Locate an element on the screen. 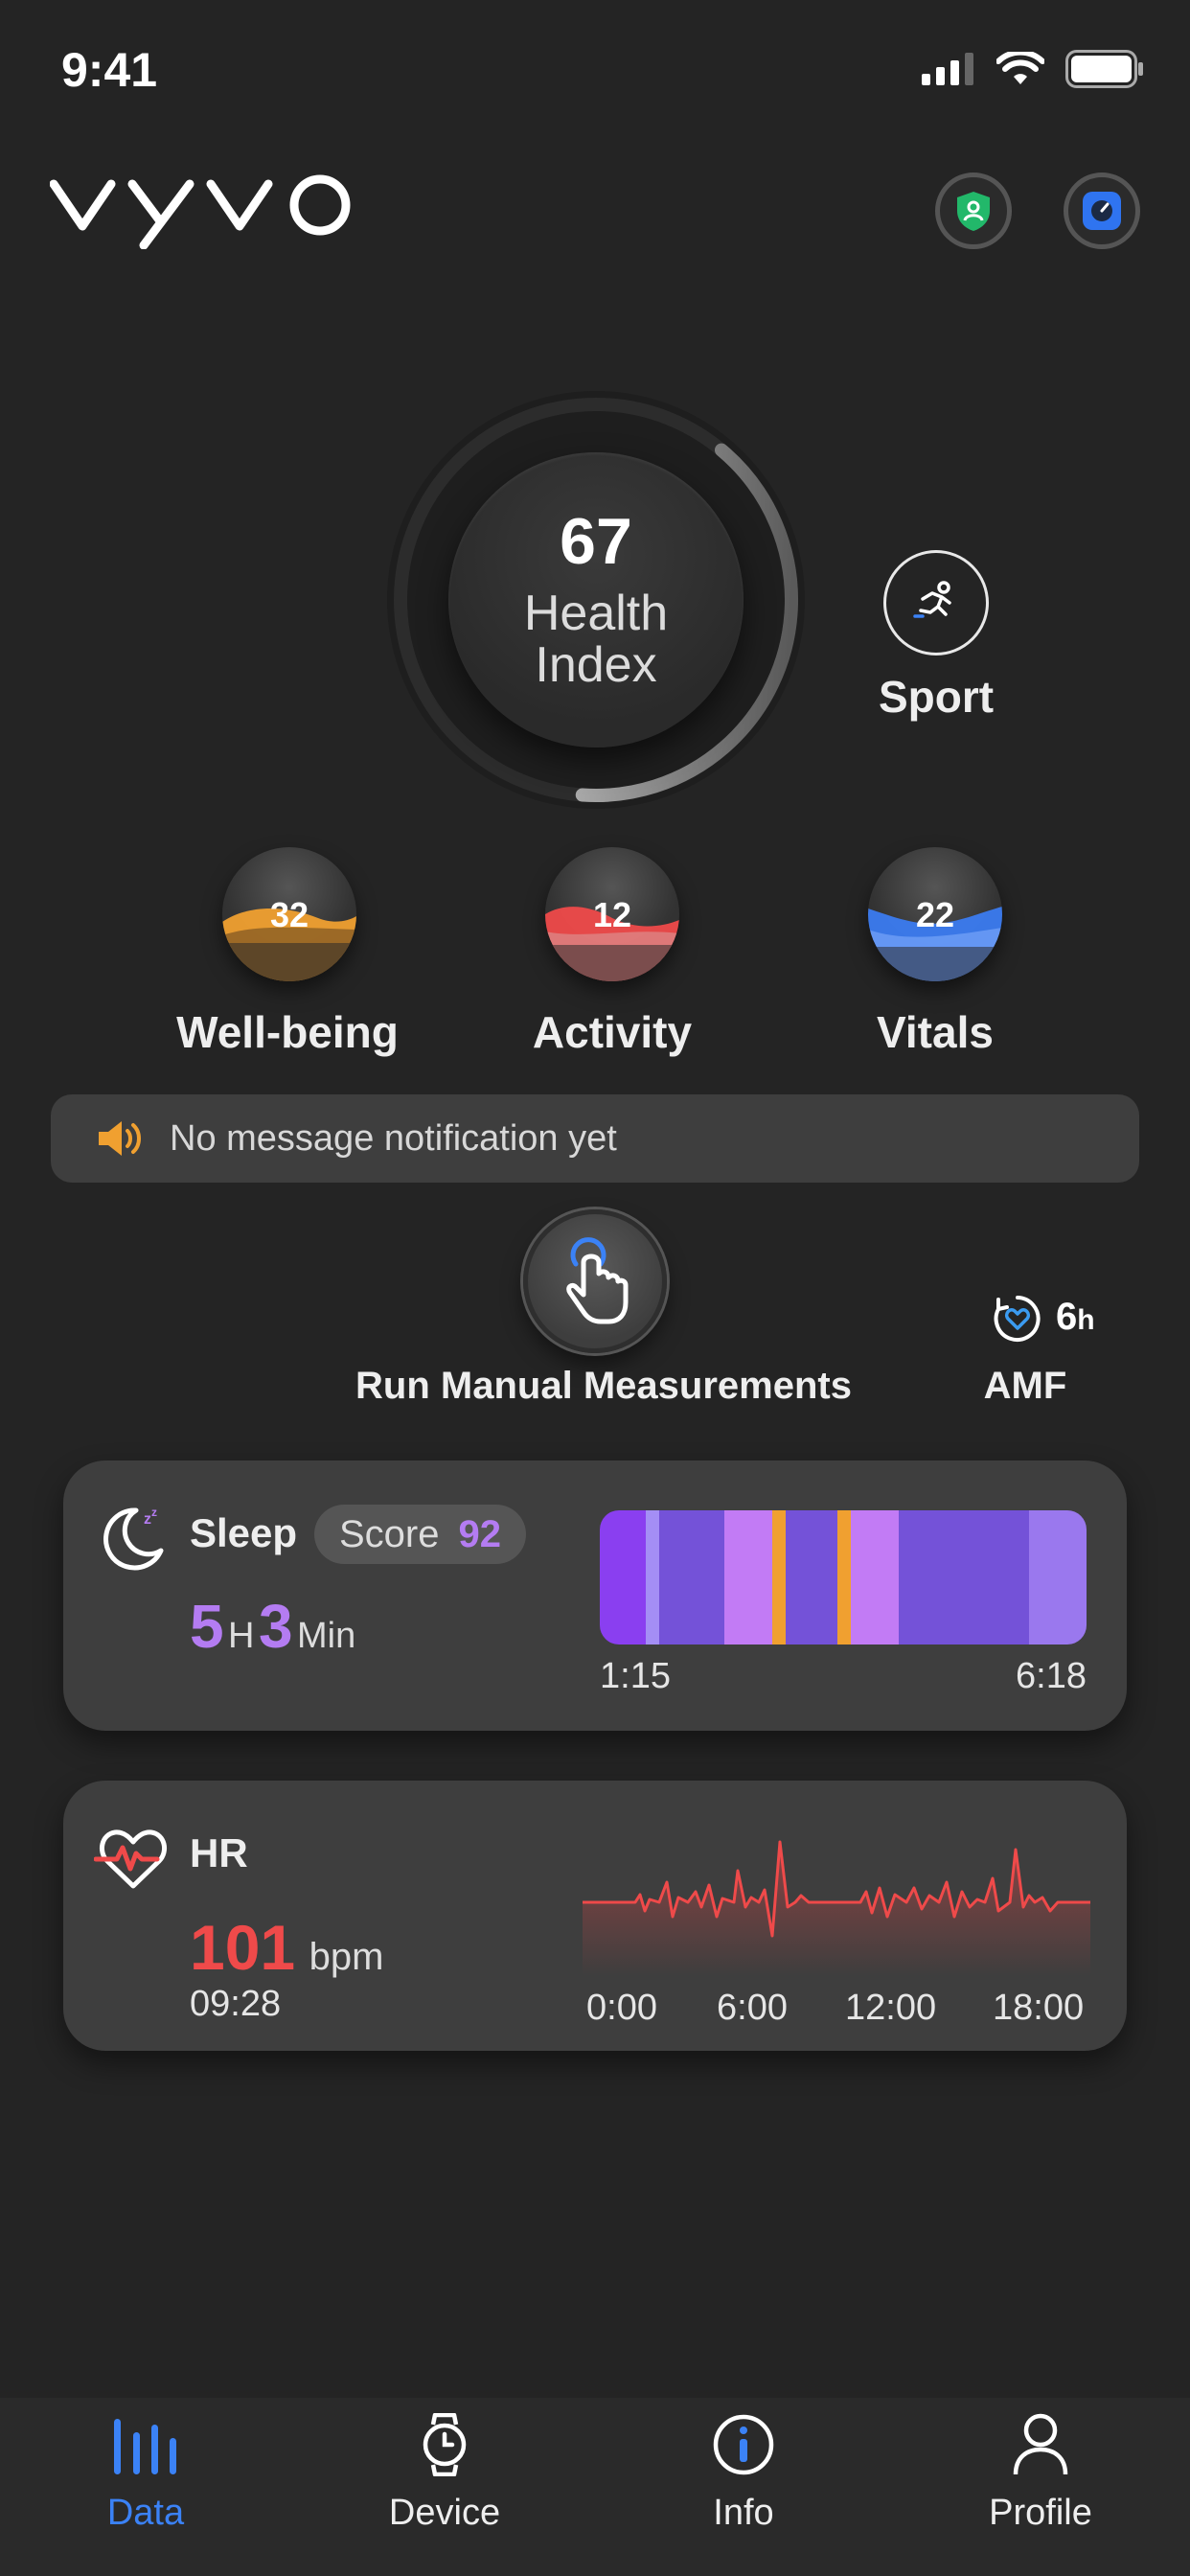 The width and height of the screenshot is (1190, 2576). wellbeing-label: Well-being is located at coordinates (287, 1032).